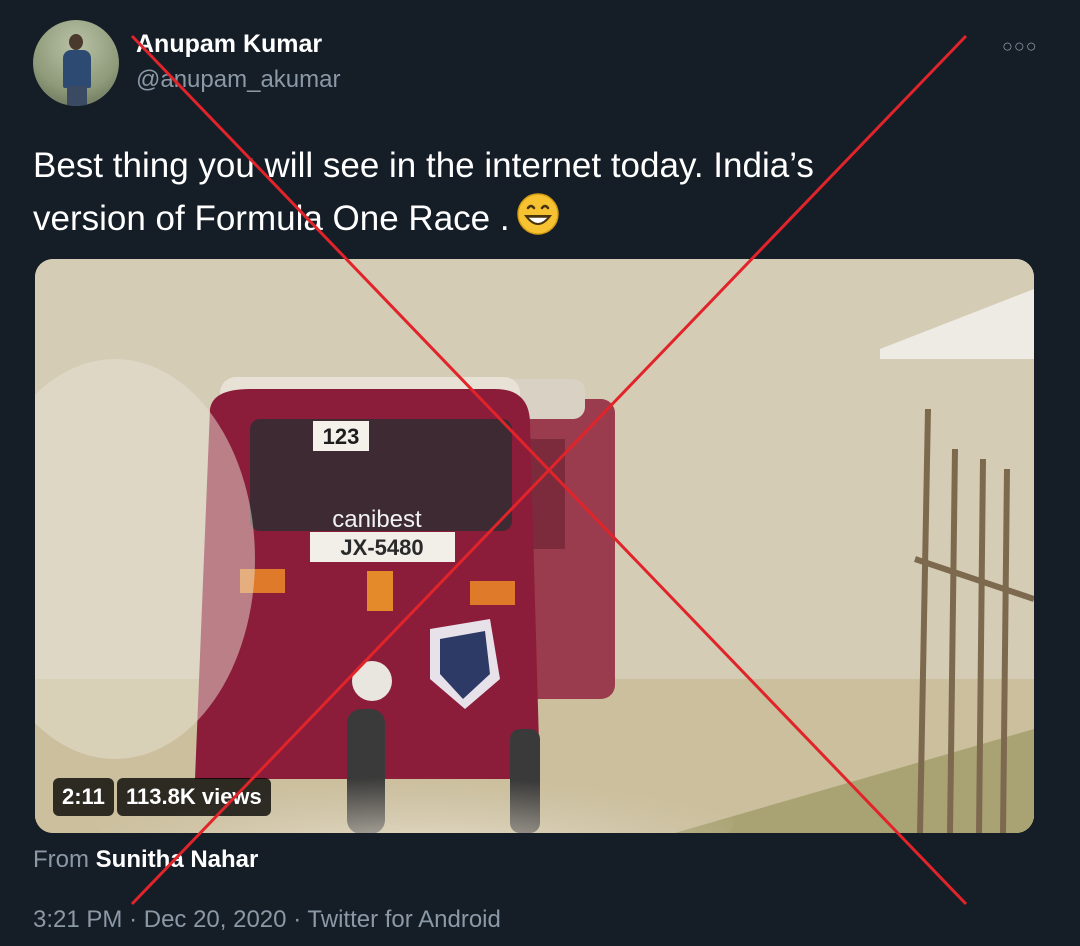 Image resolution: width=1080 pixels, height=946 pixels. What do you see at coordinates (61, 859) in the screenshot?
I see `from-label: From` at bounding box center [61, 859].